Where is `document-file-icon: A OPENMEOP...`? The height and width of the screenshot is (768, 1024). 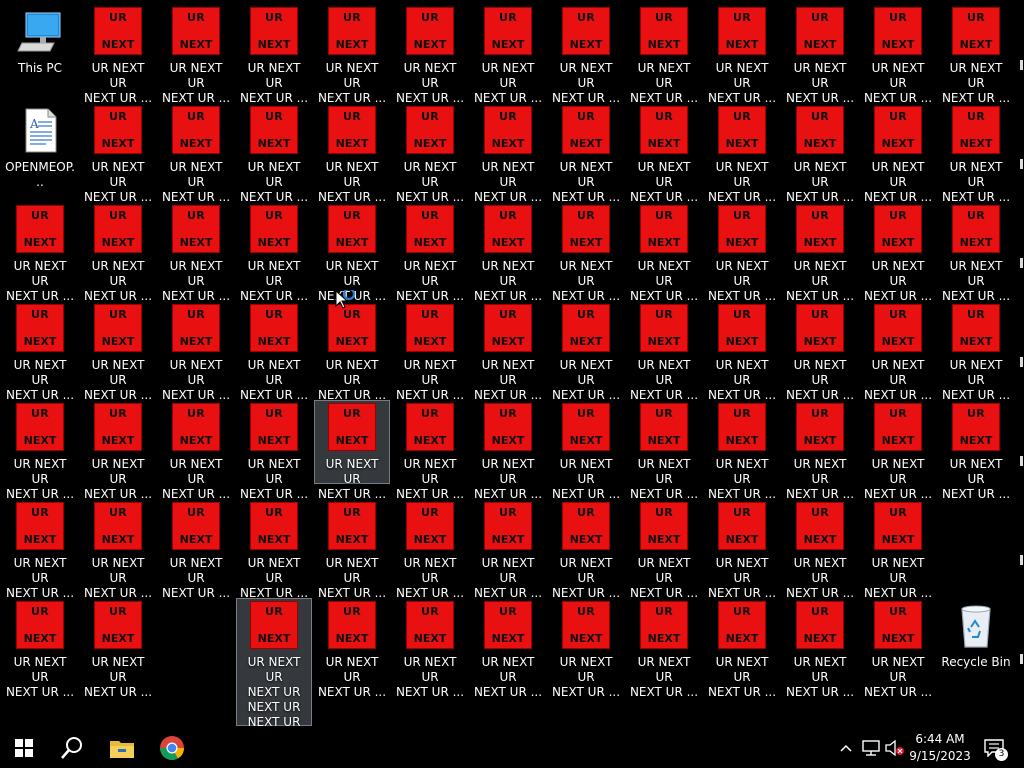
document-file-icon: A OPENMEOP... is located at coordinates (40, 146).